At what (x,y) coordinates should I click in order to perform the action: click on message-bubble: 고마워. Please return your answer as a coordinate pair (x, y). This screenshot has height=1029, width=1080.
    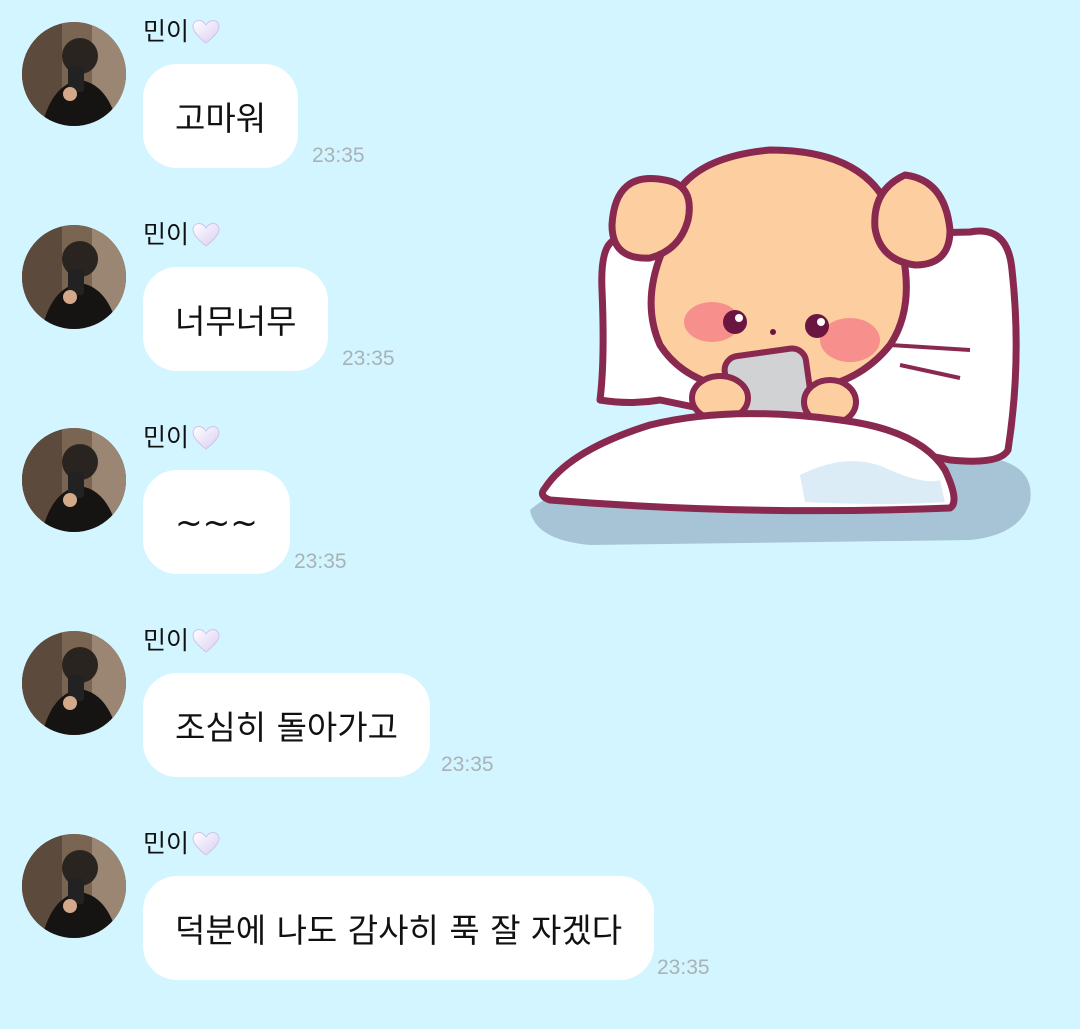
    Looking at the image, I should click on (221, 116).